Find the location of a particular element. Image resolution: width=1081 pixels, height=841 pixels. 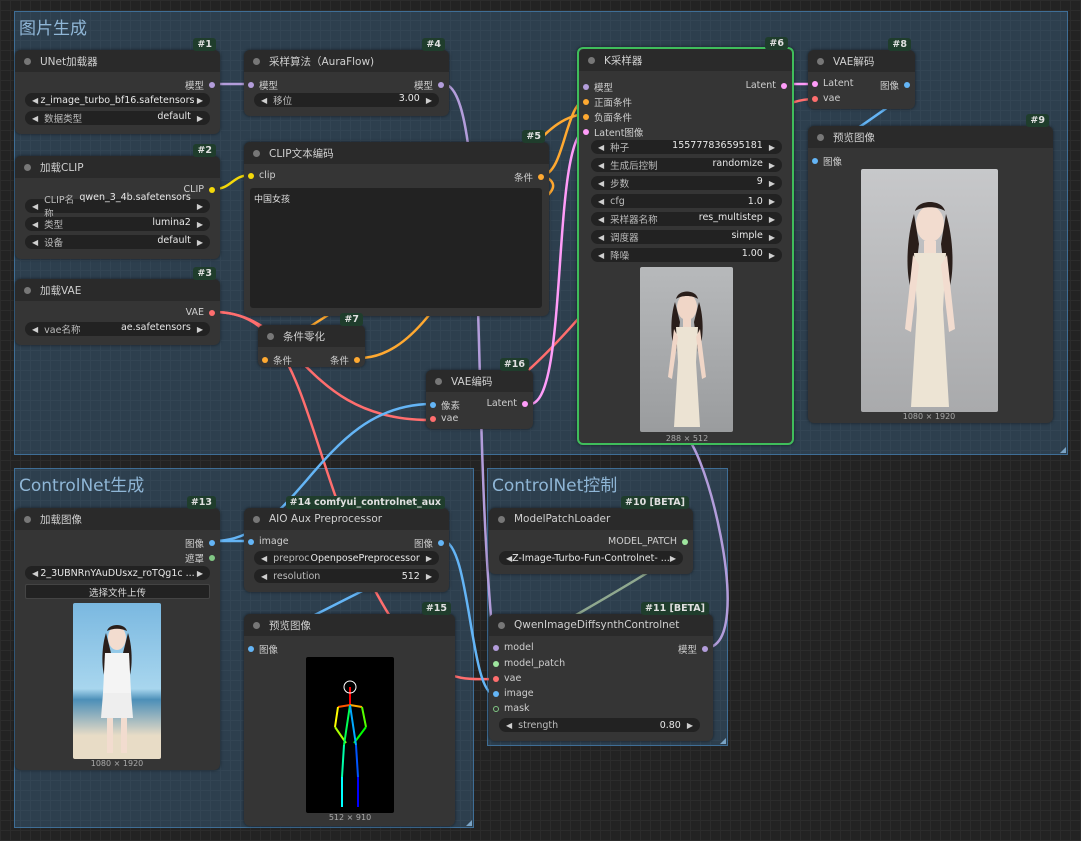

widget-image-file: ◀ 2_3UBNRnYAuDUsxz_roTQg1c ... ▶ is located at coordinates (117, 573).